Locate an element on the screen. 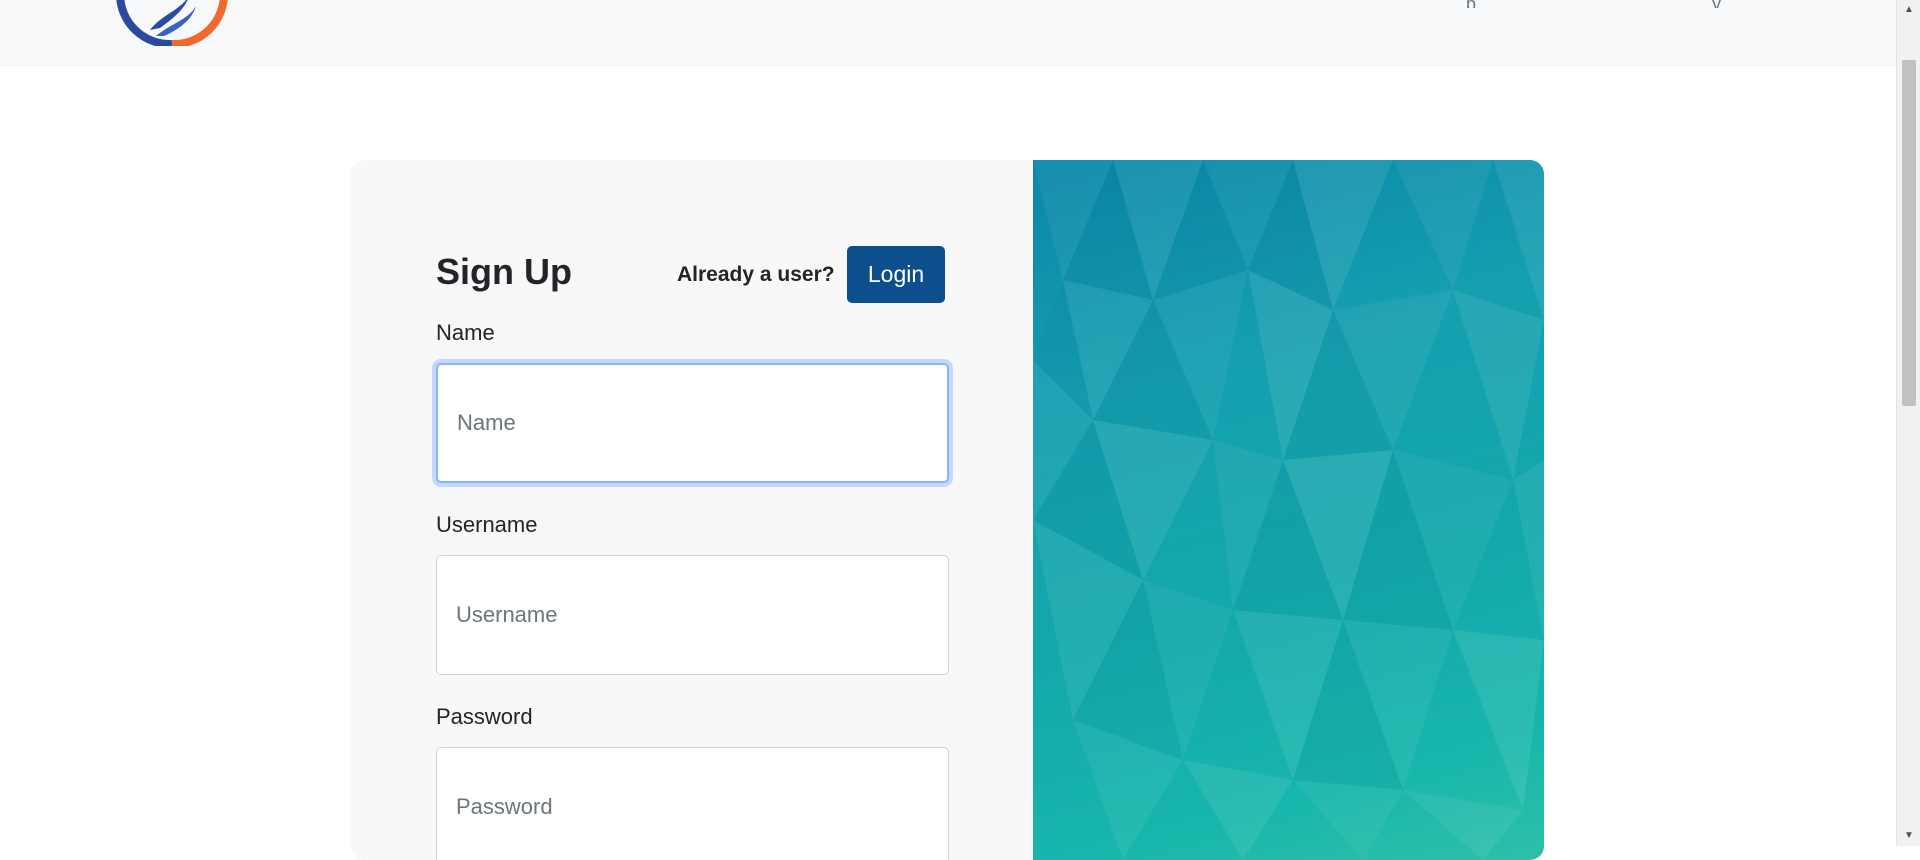  name-input is located at coordinates (692, 423).